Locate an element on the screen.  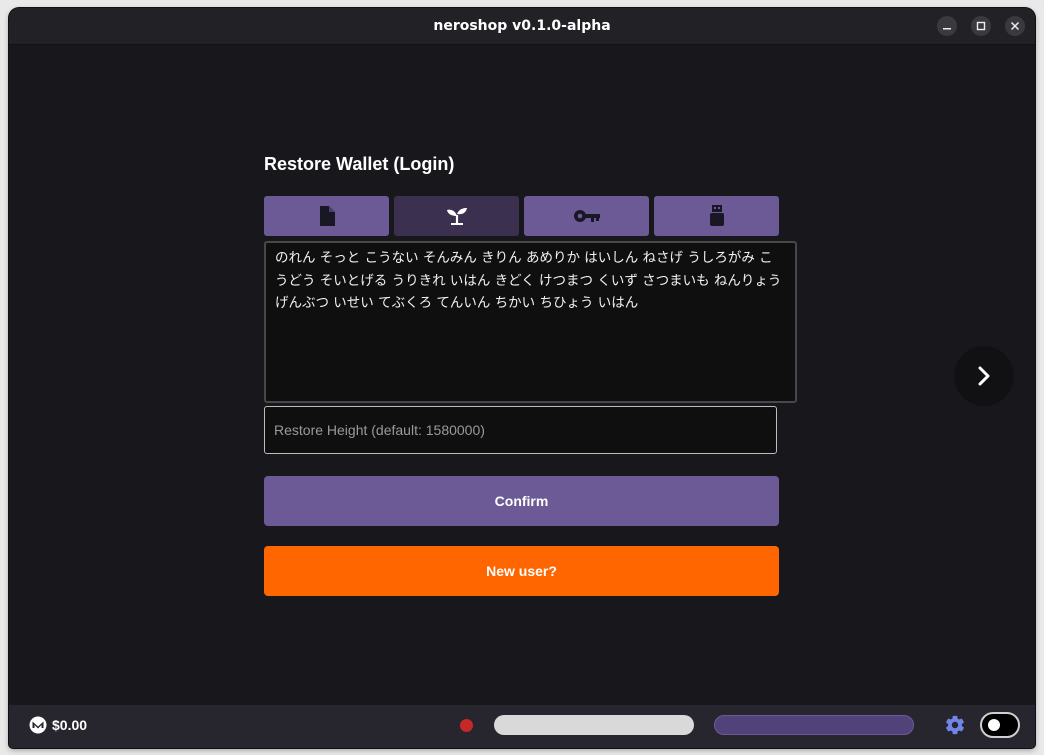
monero-icon is located at coordinates (38, 725).